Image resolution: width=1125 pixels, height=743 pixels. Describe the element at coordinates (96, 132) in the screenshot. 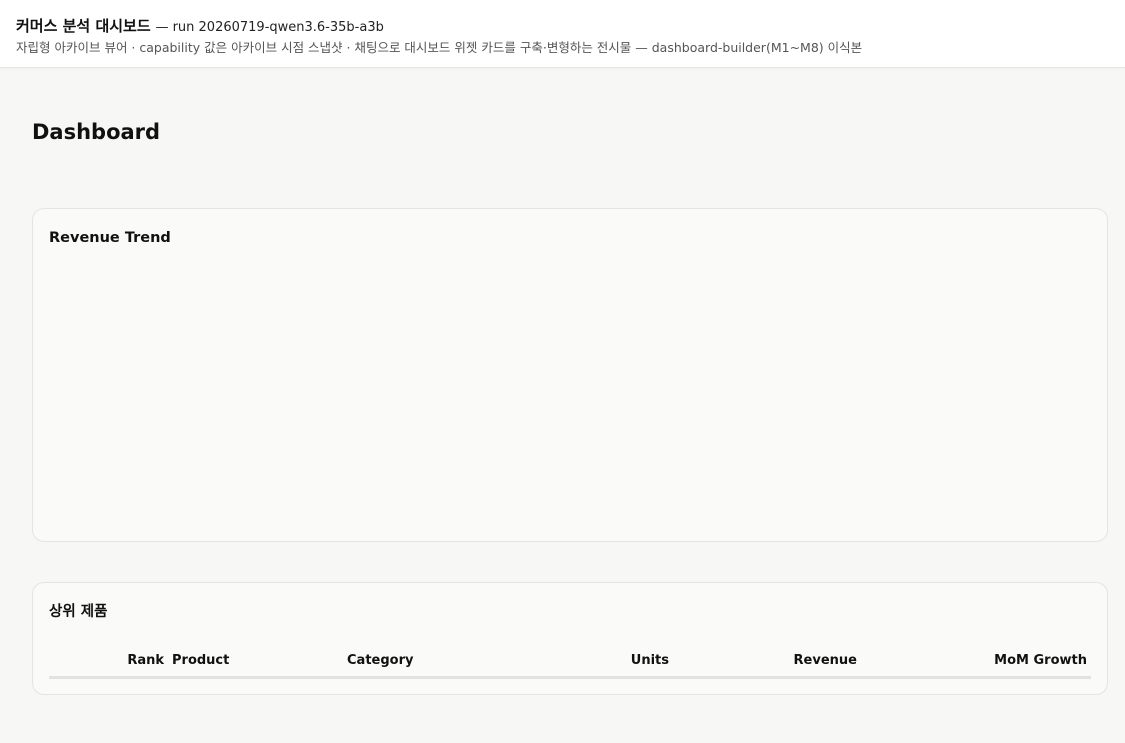

I see `page-title: Dashboard` at that location.